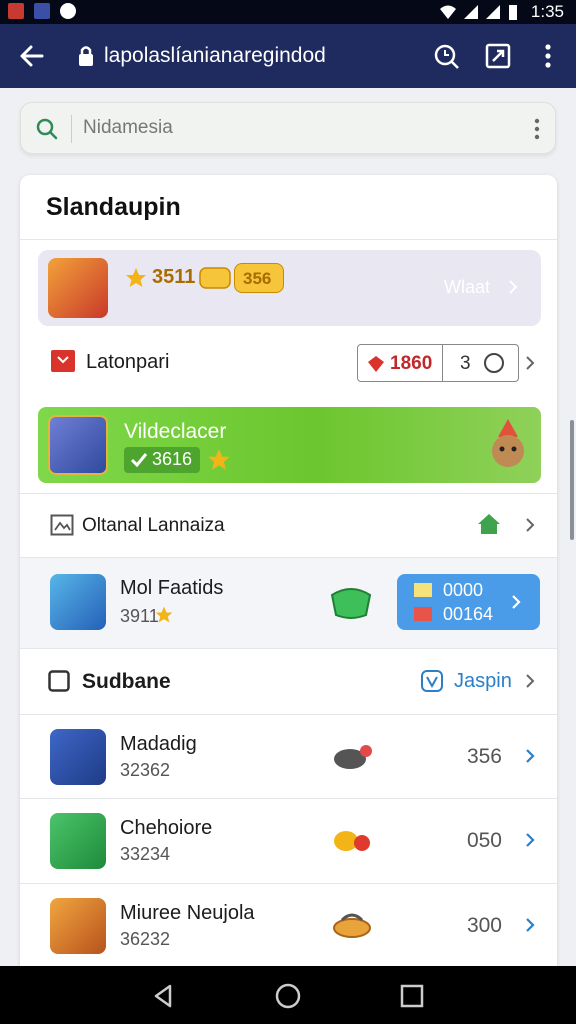 The image size is (576, 1024). Describe the element at coordinates (498, 56) in the screenshot. I see `edit-icon` at that location.